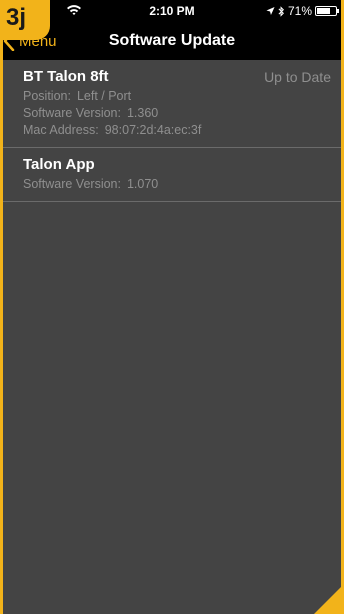 This screenshot has width=344, height=614. What do you see at coordinates (323, 11) in the screenshot?
I see `battery-fill` at bounding box center [323, 11].